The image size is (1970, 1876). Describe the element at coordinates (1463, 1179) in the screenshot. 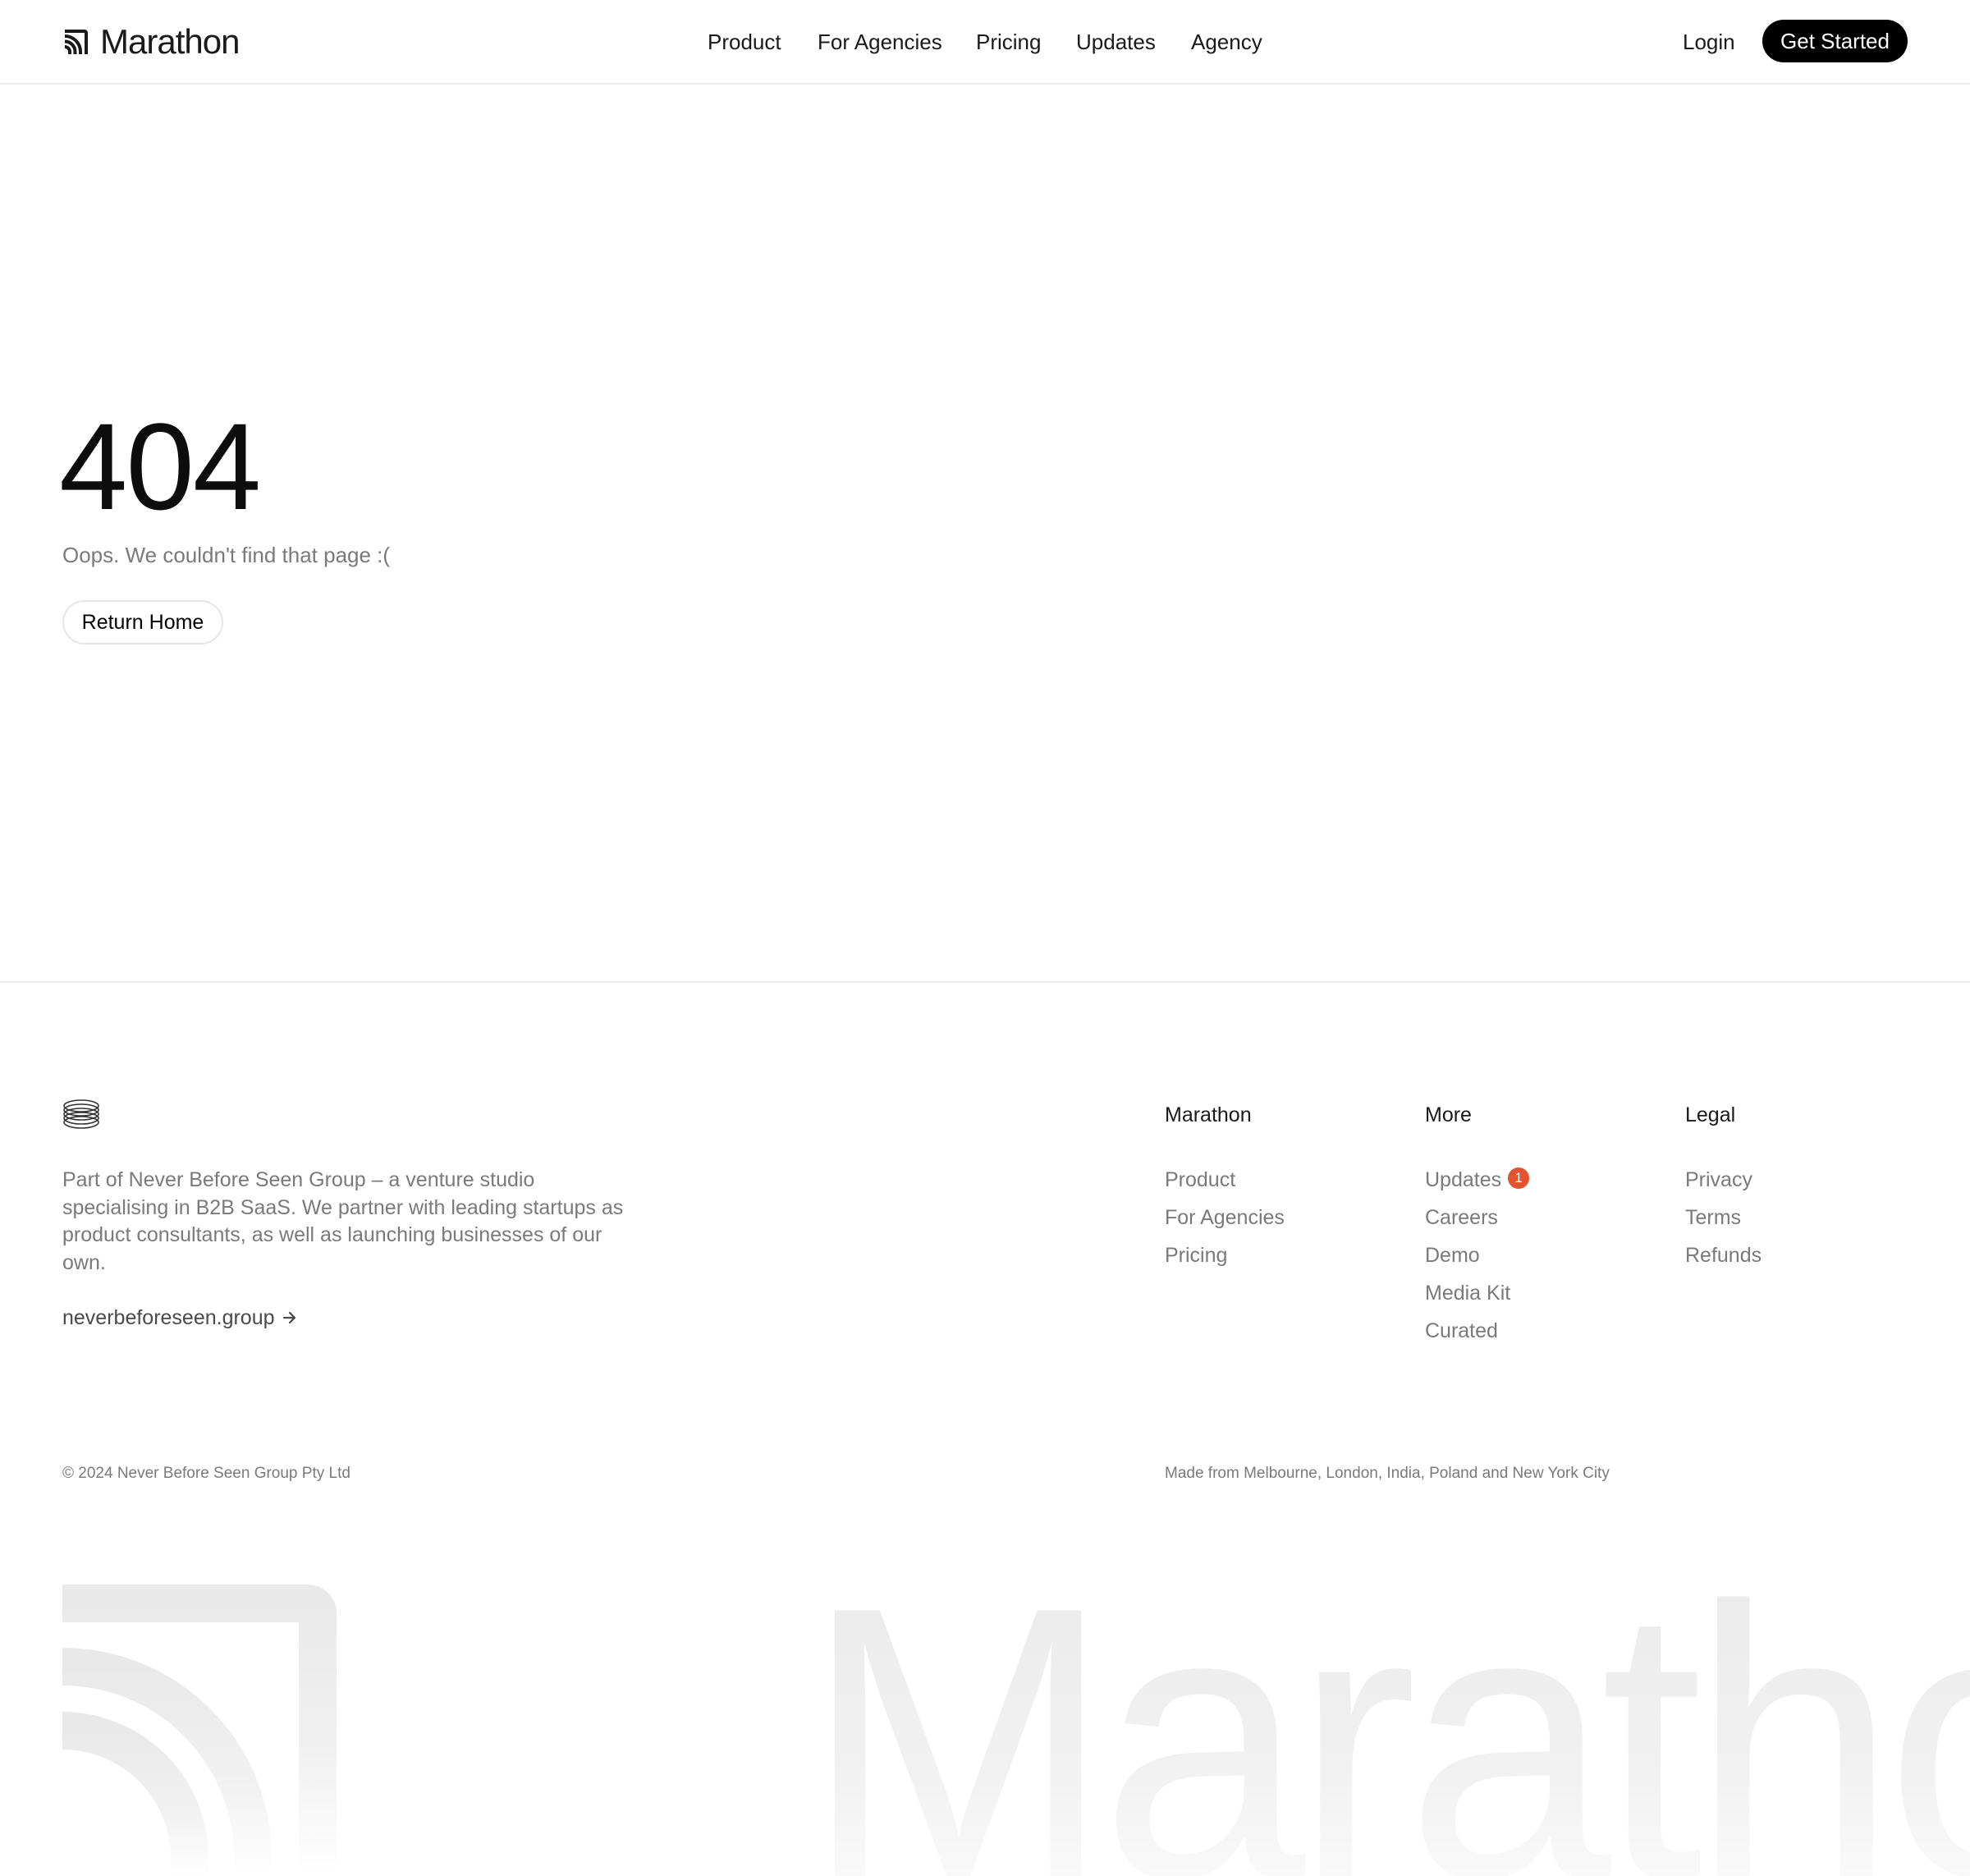

I see `footer-link-updates-label: Updates` at that location.